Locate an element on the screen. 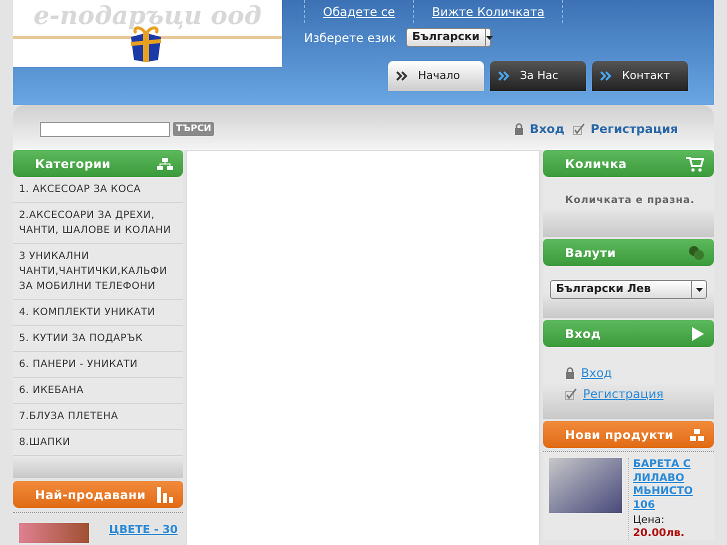 The image size is (727, 545). sitemap-icon is located at coordinates (165, 164).